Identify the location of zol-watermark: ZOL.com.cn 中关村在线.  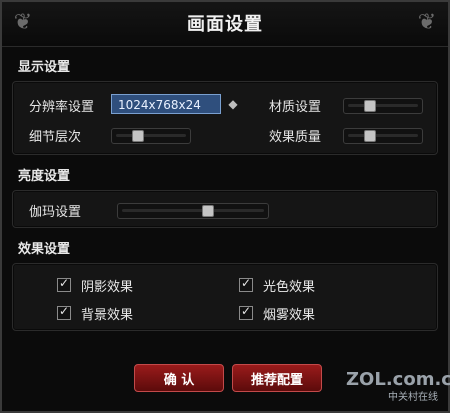
(398, 386).